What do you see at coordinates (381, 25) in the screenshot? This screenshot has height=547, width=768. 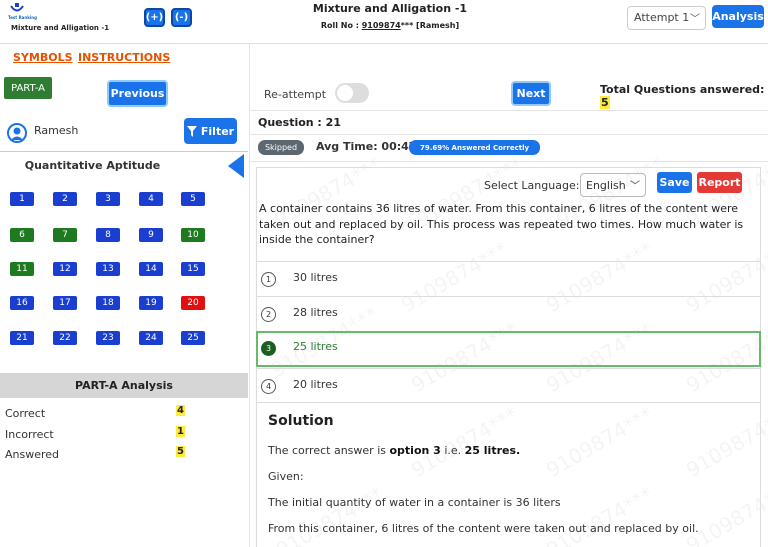 I see `roll-value: 9109874` at bounding box center [381, 25].